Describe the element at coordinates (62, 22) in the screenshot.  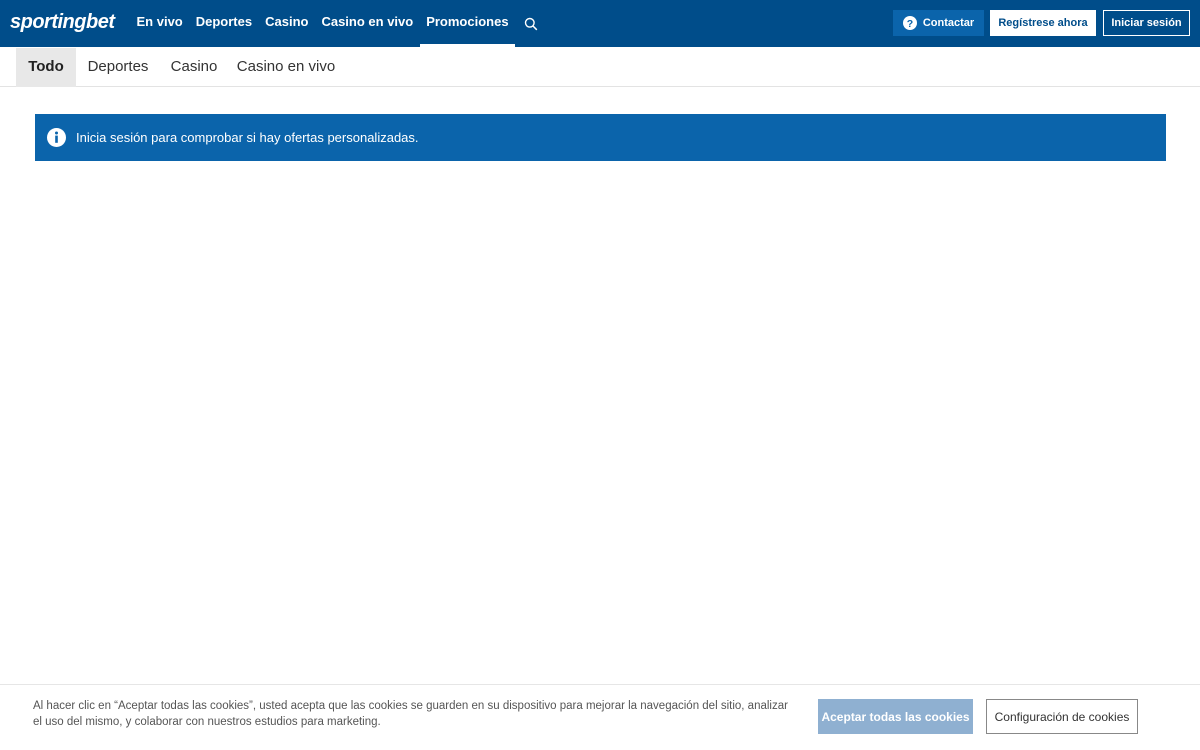
I see `sportingbet-logo: sportingbet` at that location.